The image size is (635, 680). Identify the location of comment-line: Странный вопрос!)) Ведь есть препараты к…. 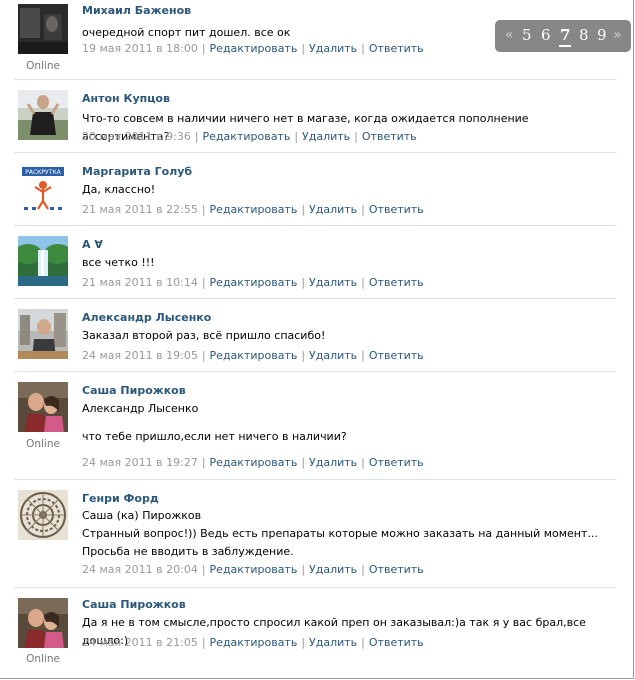
(340, 542).